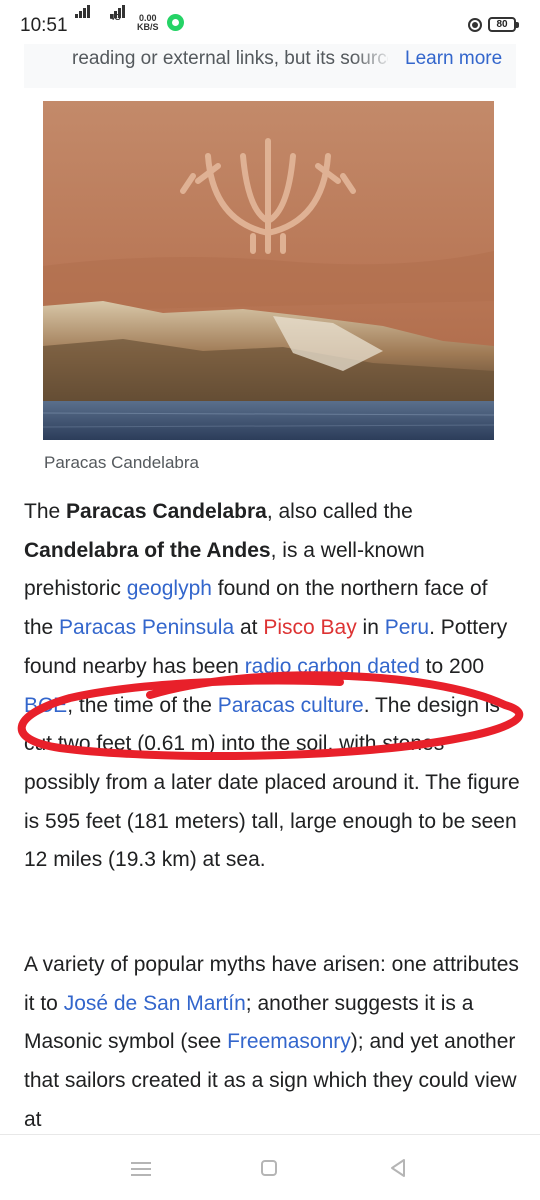 This screenshot has width=540, height=1200. I want to click on figure-caption: Paracas Candelabra, so click(121, 462).